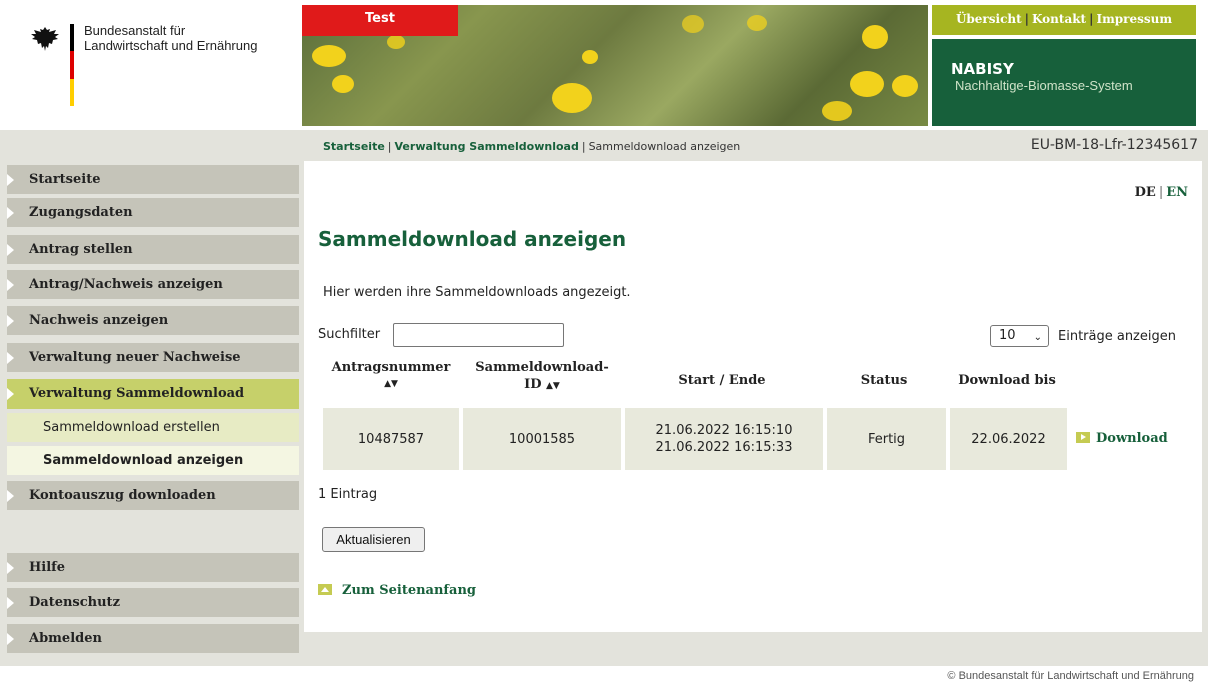 Image resolution: width=1208 pixels, height=687 pixels. I want to click on sidebar-item-label: Startseite, so click(65, 179).